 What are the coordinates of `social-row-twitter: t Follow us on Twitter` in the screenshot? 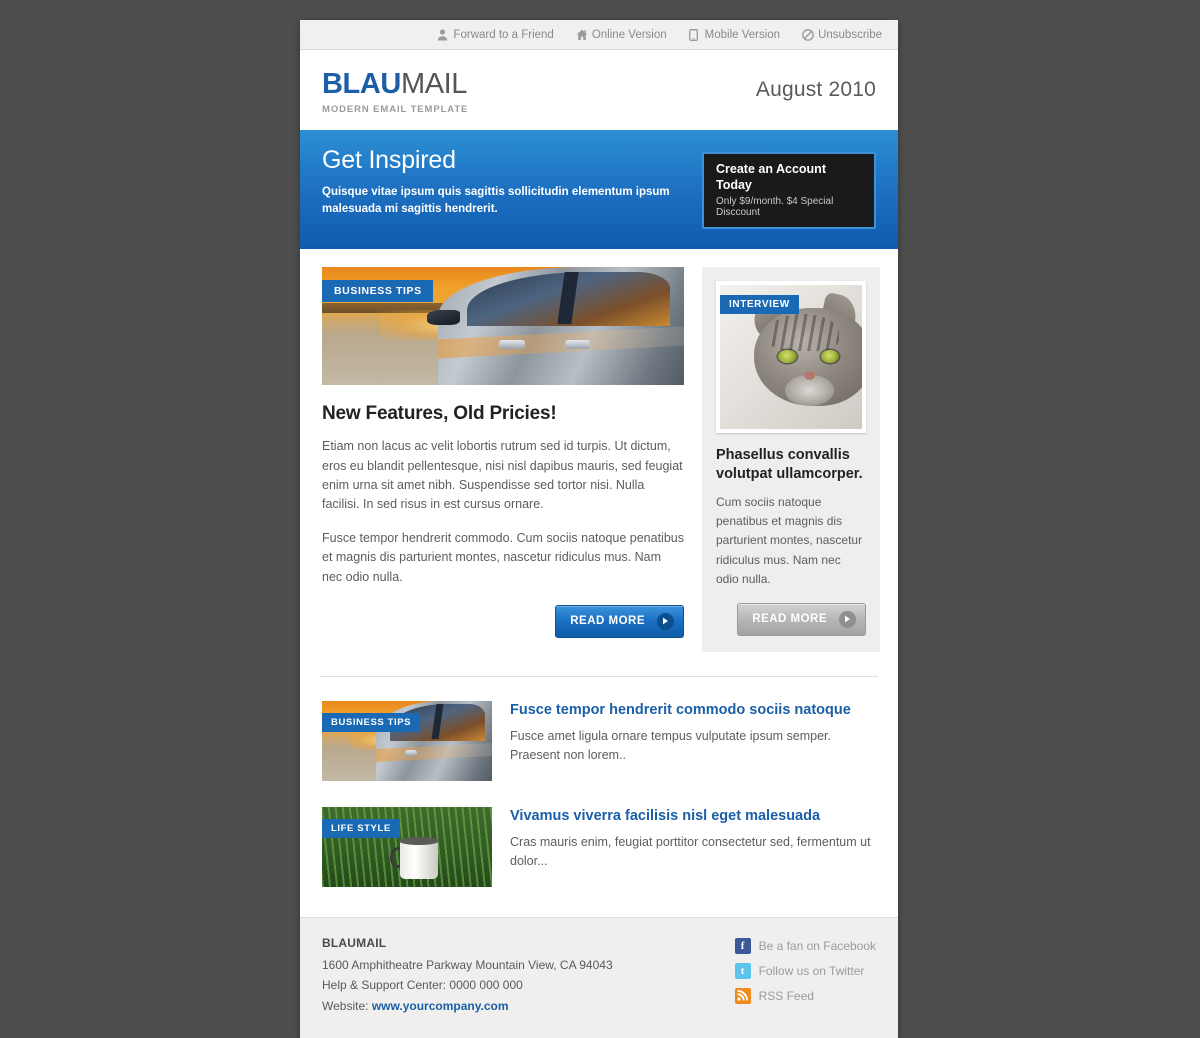 It's located at (805, 970).